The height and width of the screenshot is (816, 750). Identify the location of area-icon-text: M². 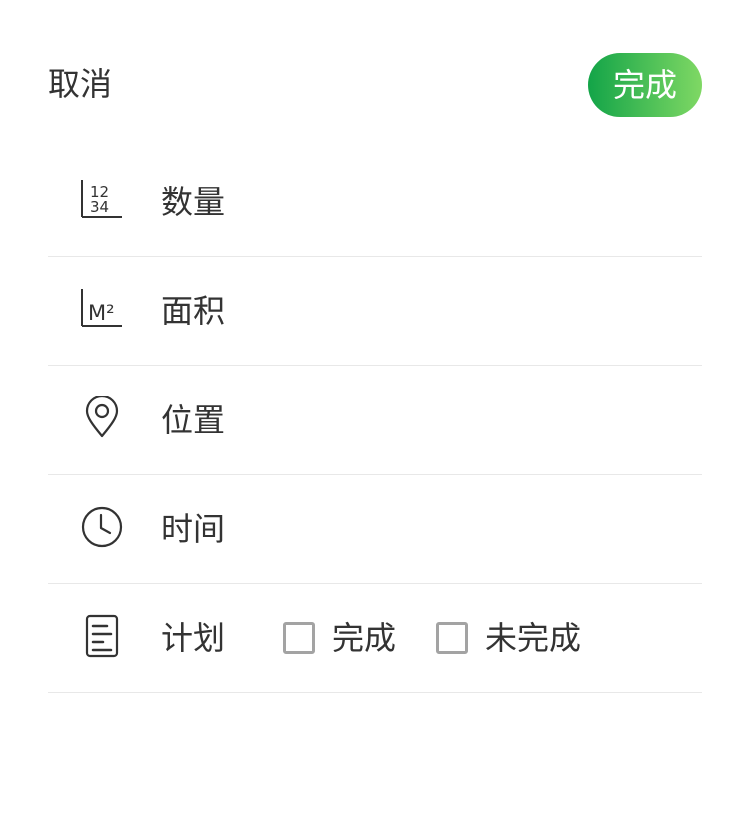
(101, 313).